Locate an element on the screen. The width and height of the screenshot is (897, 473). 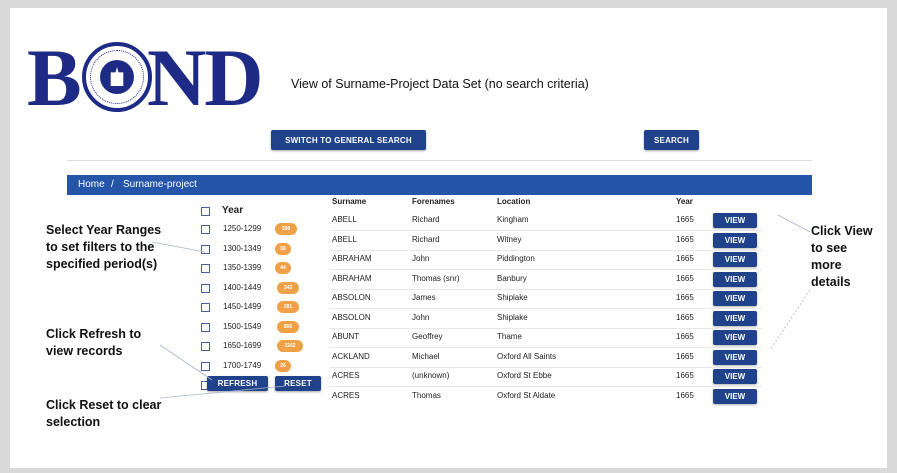
connector-view-bottom is located at coordinates (790, 320).